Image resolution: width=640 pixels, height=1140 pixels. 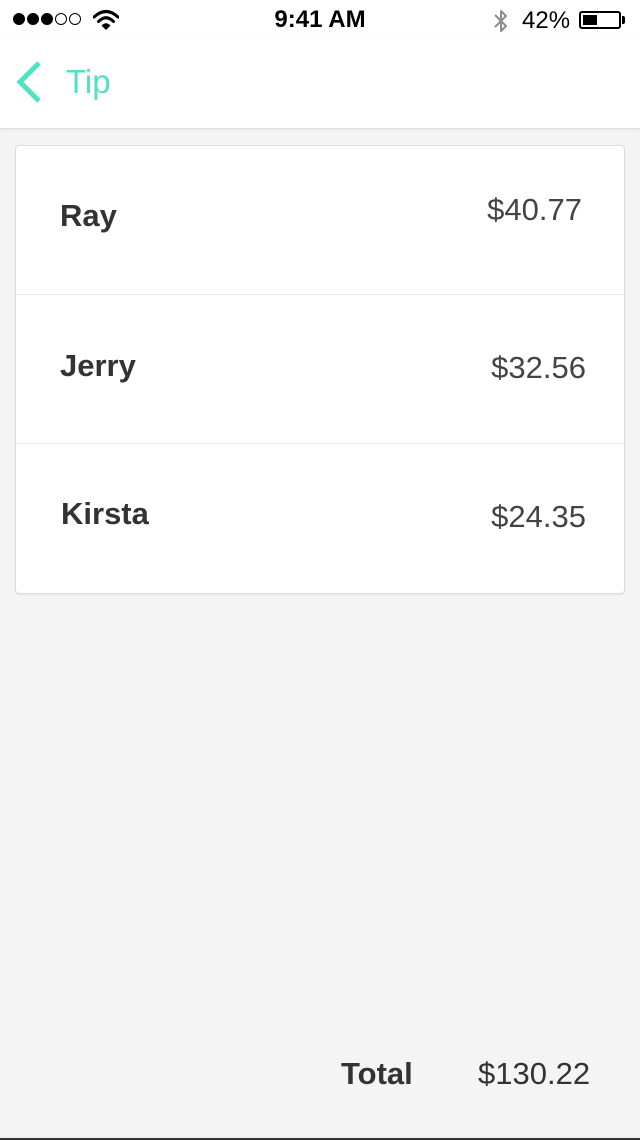 What do you see at coordinates (320, 20) in the screenshot?
I see `status-bar: 9:41 AM 42%` at bounding box center [320, 20].